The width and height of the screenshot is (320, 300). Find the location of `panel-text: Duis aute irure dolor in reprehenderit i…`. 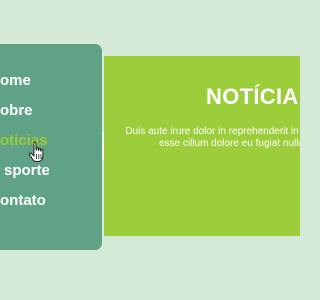

panel-text: Duis aute irure dolor in reprehenderit i… is located at coordinates (212, 137).